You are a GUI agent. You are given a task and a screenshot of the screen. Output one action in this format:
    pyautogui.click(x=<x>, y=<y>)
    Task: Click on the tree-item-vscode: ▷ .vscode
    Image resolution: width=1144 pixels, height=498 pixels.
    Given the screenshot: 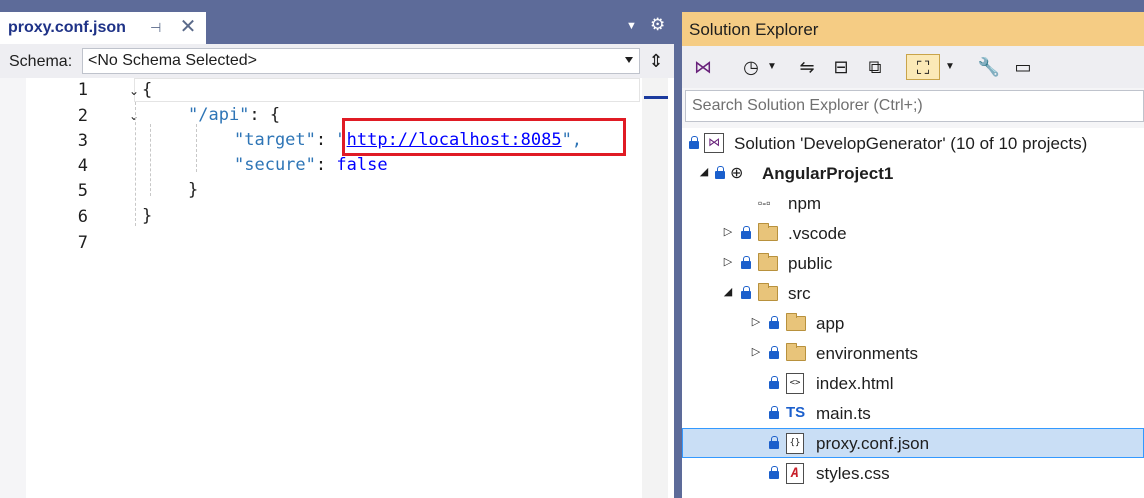 What is the action you would take?
    pyautogui.click(x=913, y=233)
    